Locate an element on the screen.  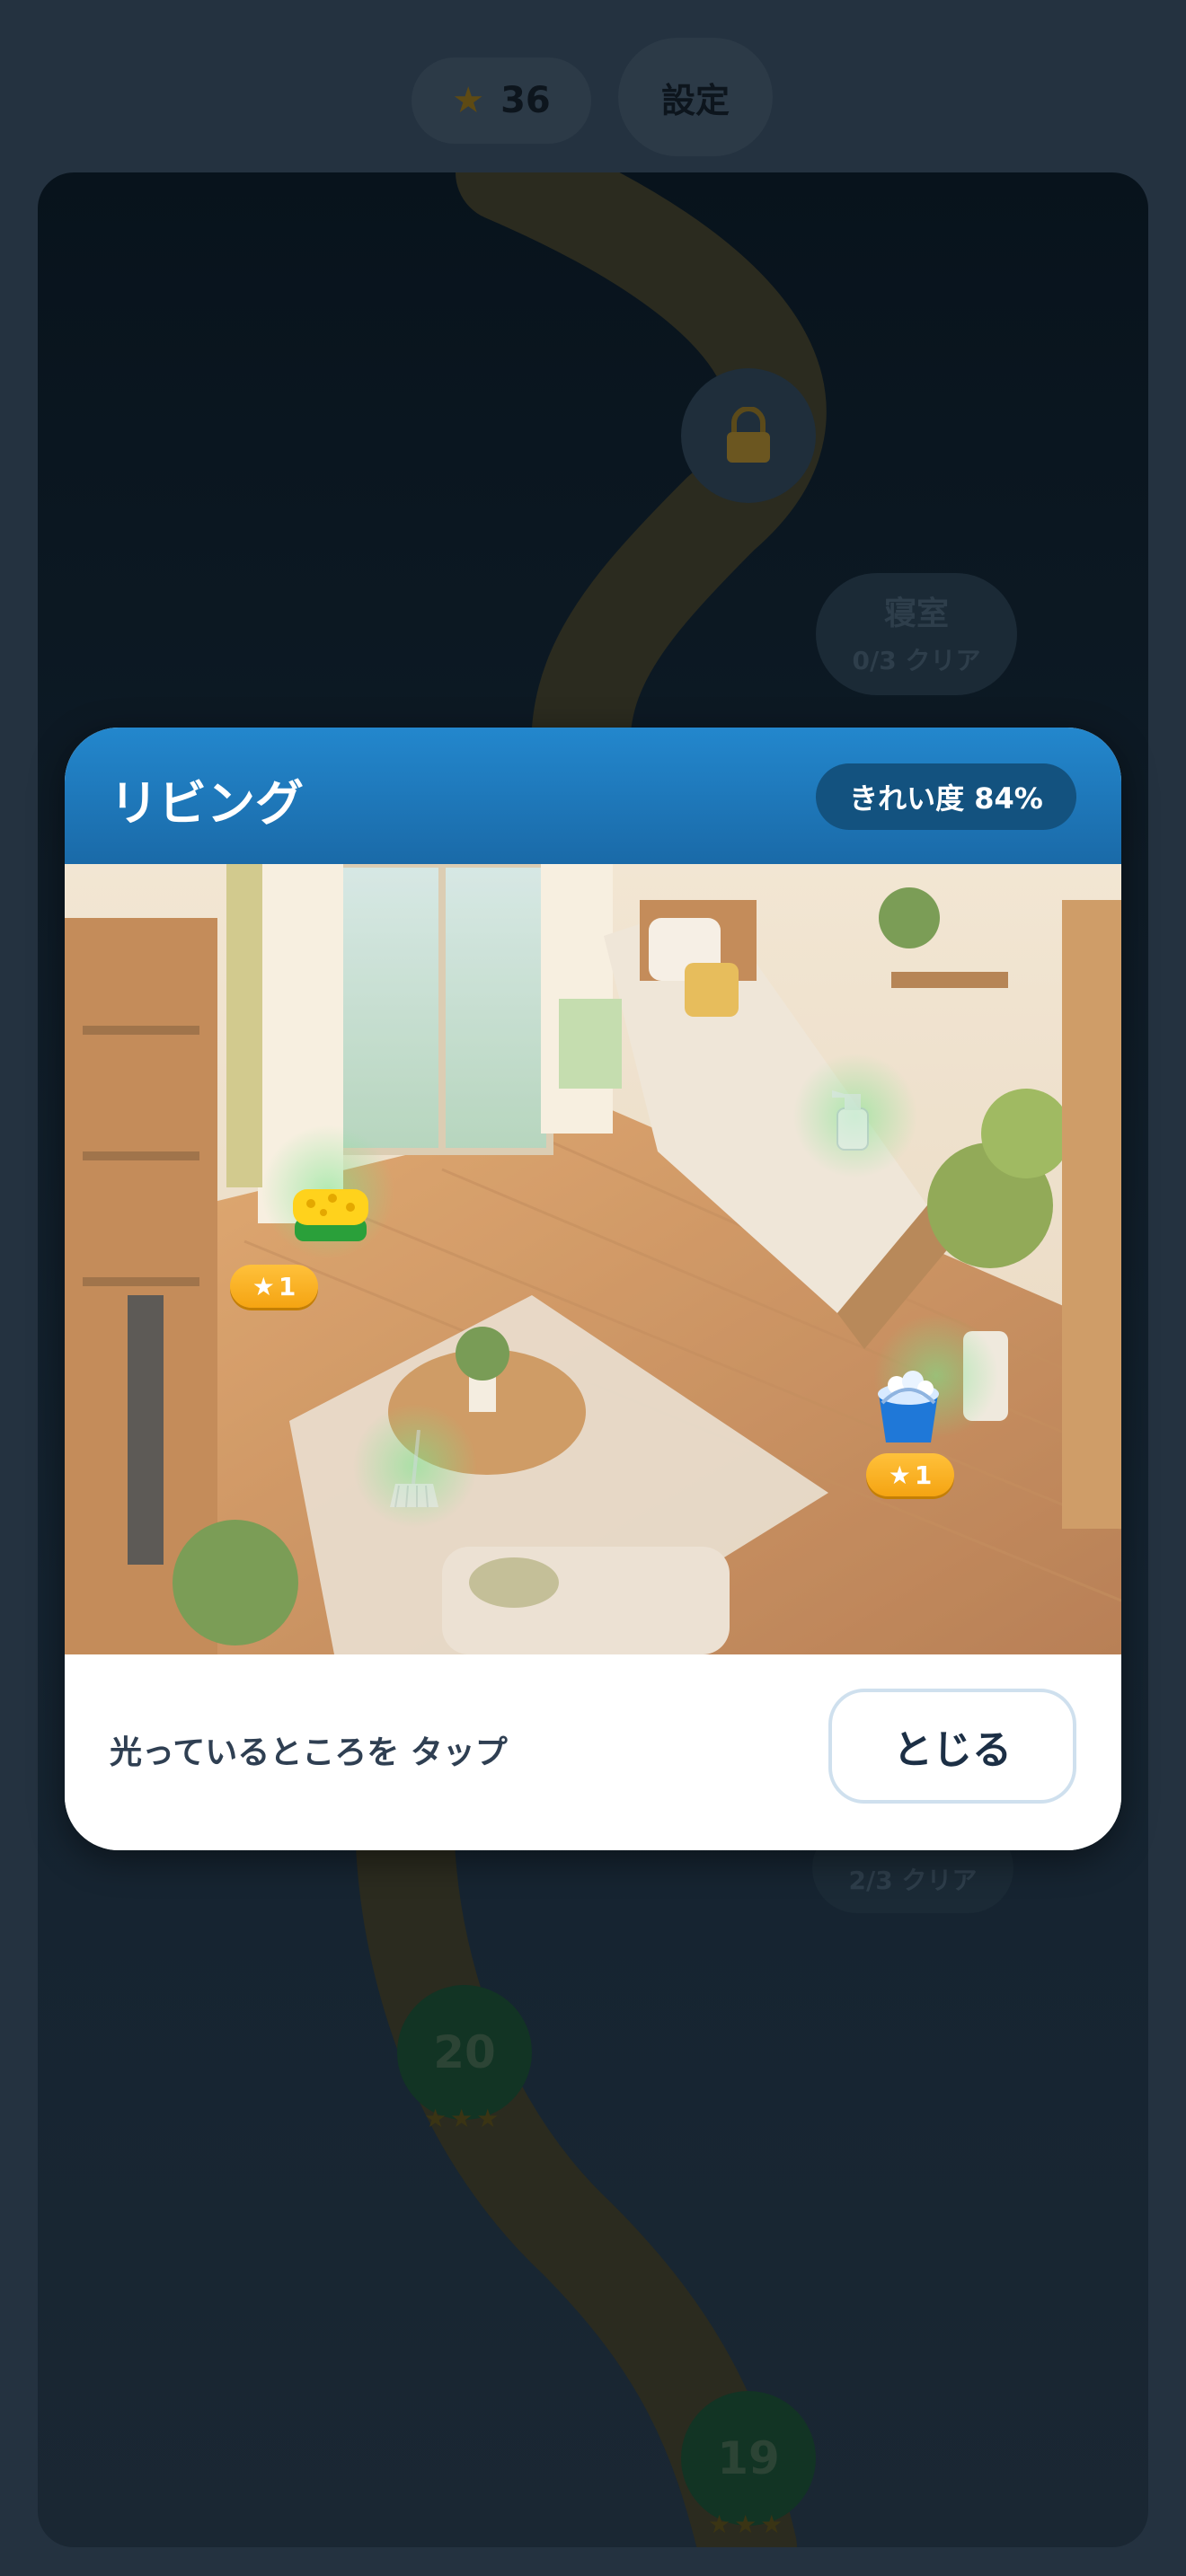
star-count: 36 is located at coordinates (525, 100).